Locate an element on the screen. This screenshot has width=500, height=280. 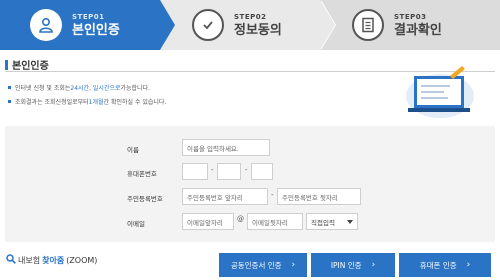
rrn-front-input: 주민등록번호 앞자리 is located at coordinates (225, 196).